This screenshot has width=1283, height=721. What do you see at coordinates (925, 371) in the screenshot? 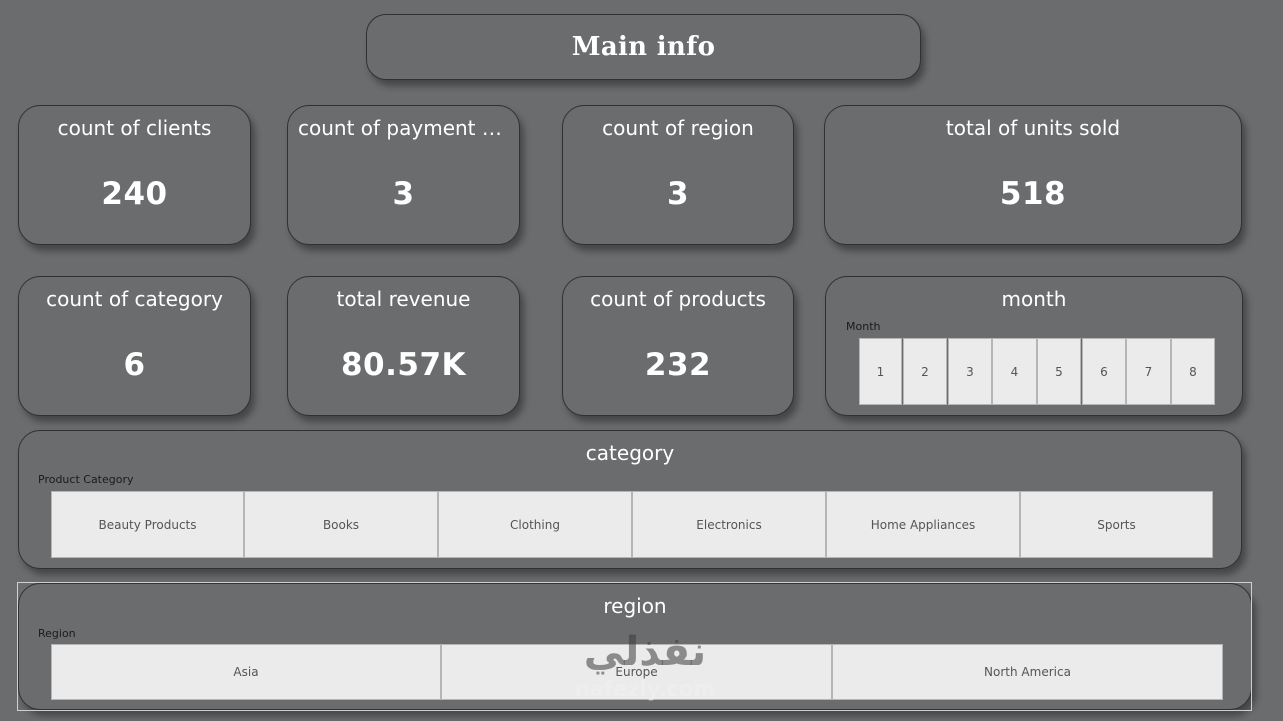
I see `month-option-2: 2` at bounding box center [925, 371].